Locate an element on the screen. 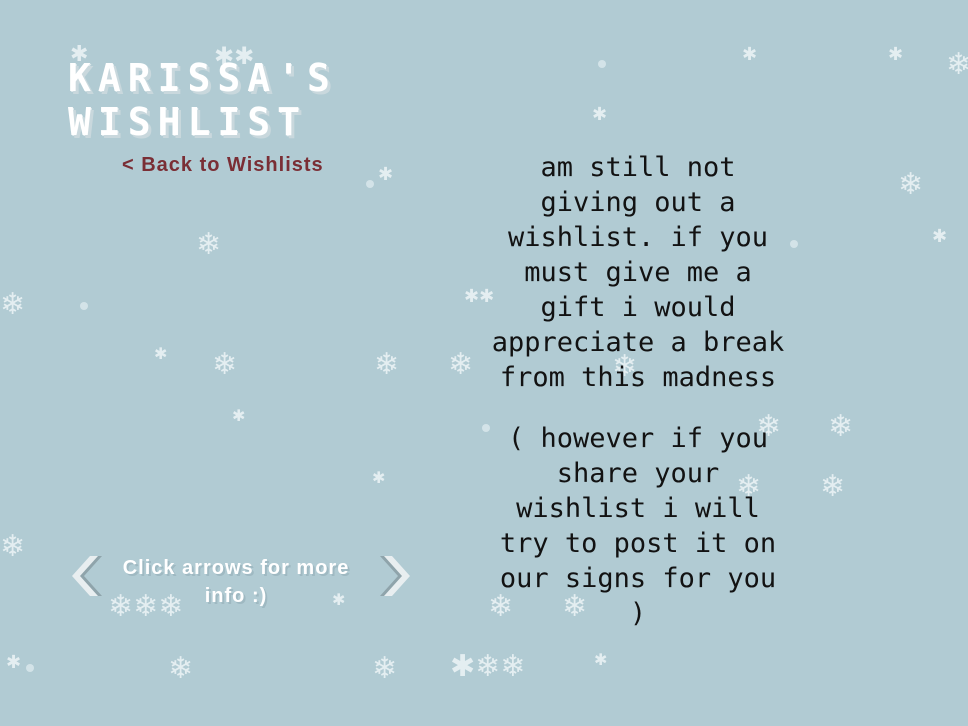 Image resolution: width=968 pixels, height=726 pixels. navigation-hint: Click arrows for more info :) is located at coordinates (236, 582).